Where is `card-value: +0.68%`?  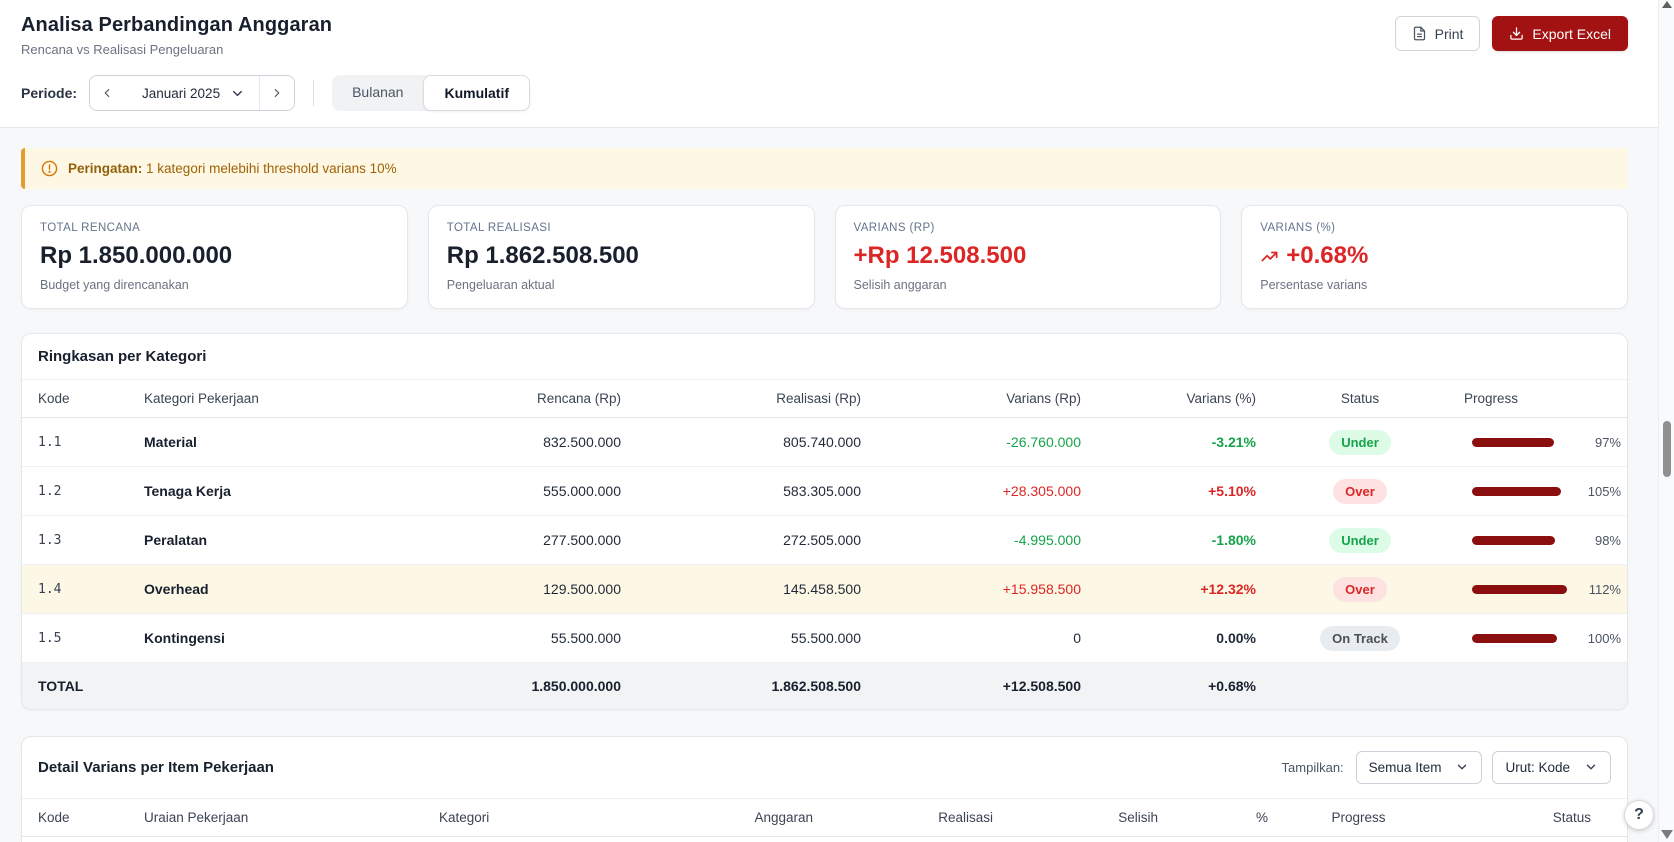 card-value: +0.68% is located at coordinates (1434, 256).